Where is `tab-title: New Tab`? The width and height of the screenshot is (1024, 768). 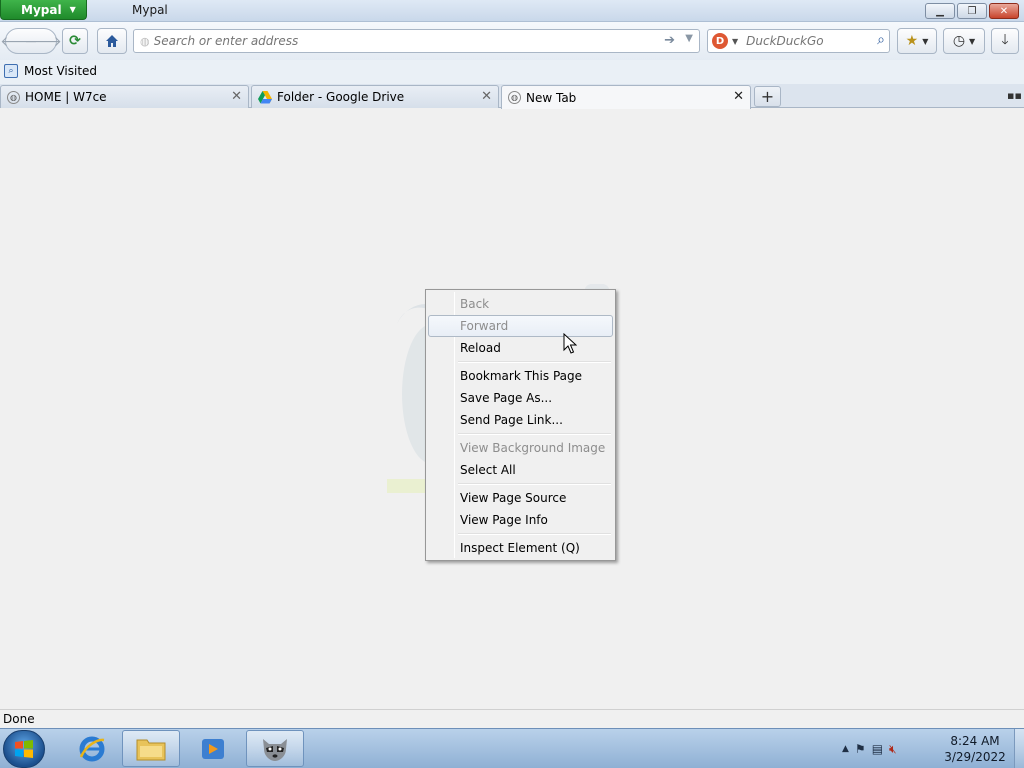 tab-title: New Tab is located at coordinates (551, 97).